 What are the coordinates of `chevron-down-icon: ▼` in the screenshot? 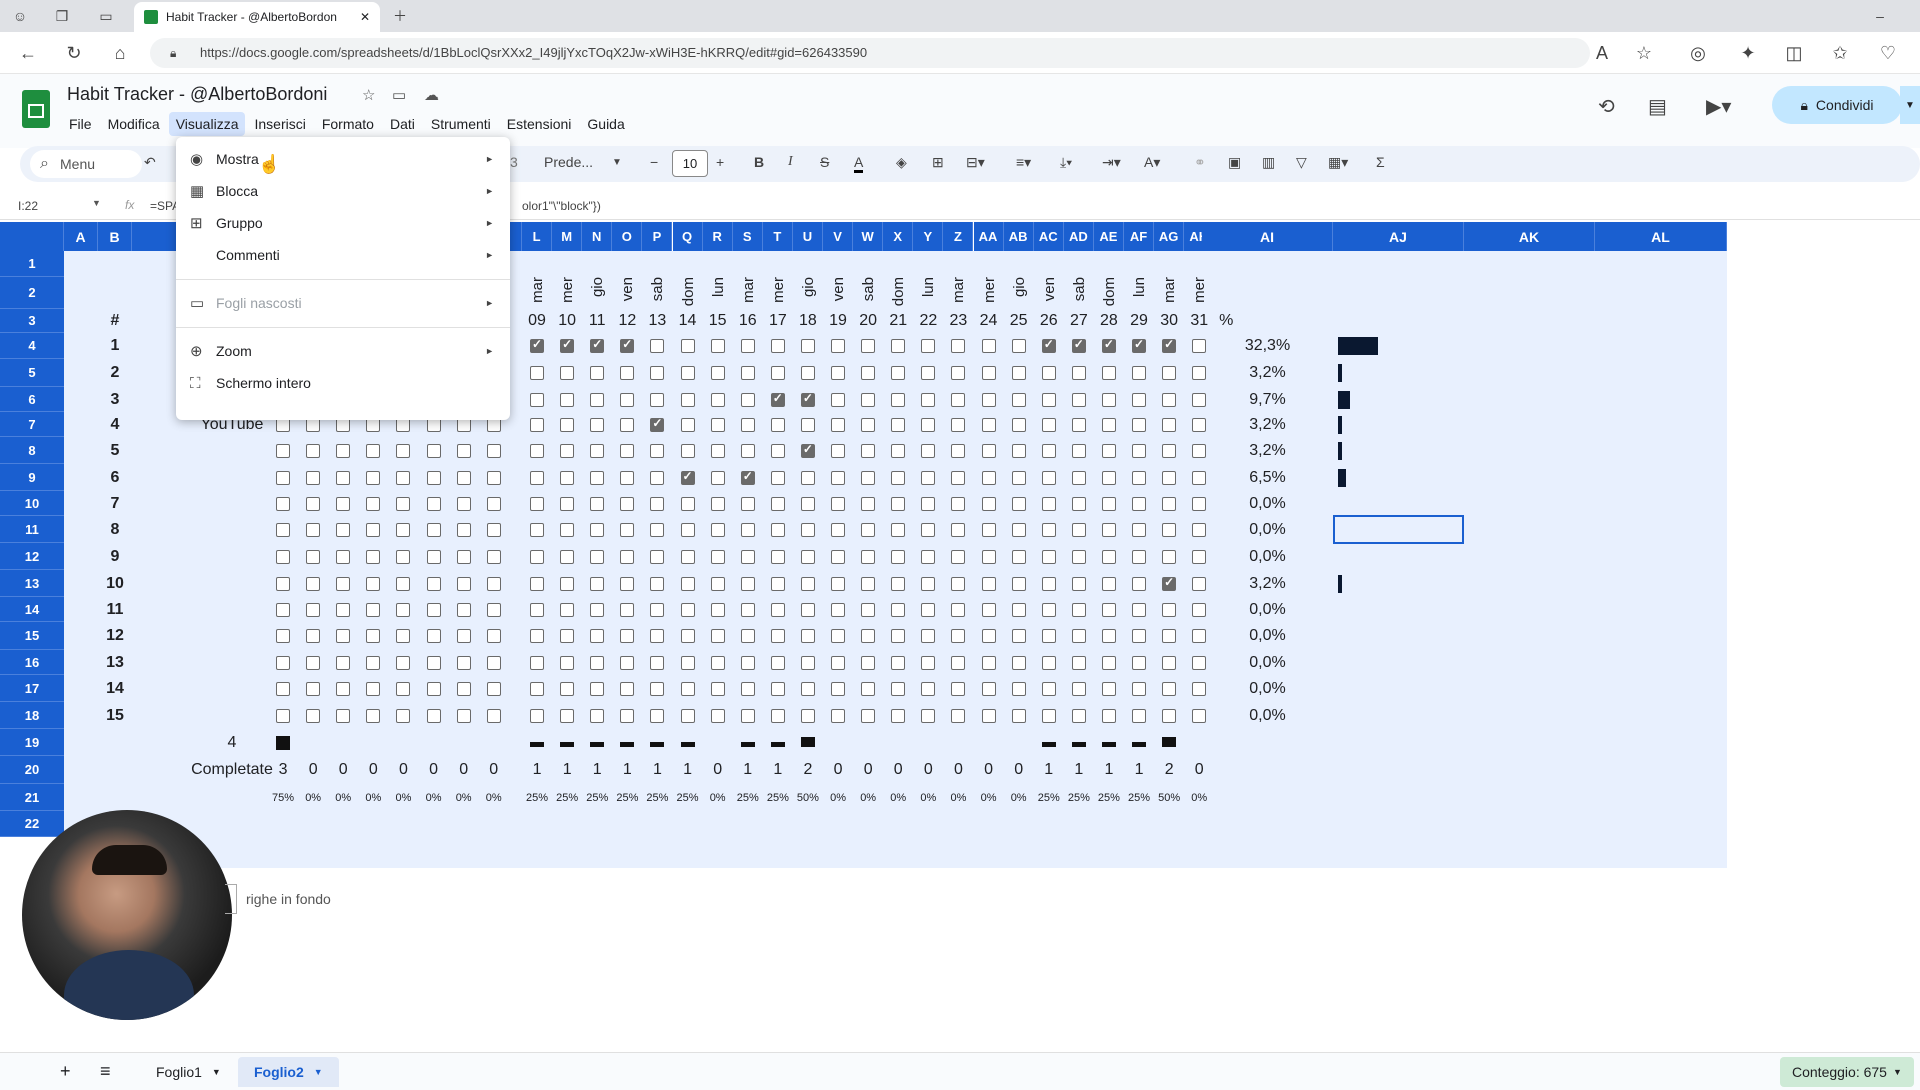 It's located at (216, 1072).